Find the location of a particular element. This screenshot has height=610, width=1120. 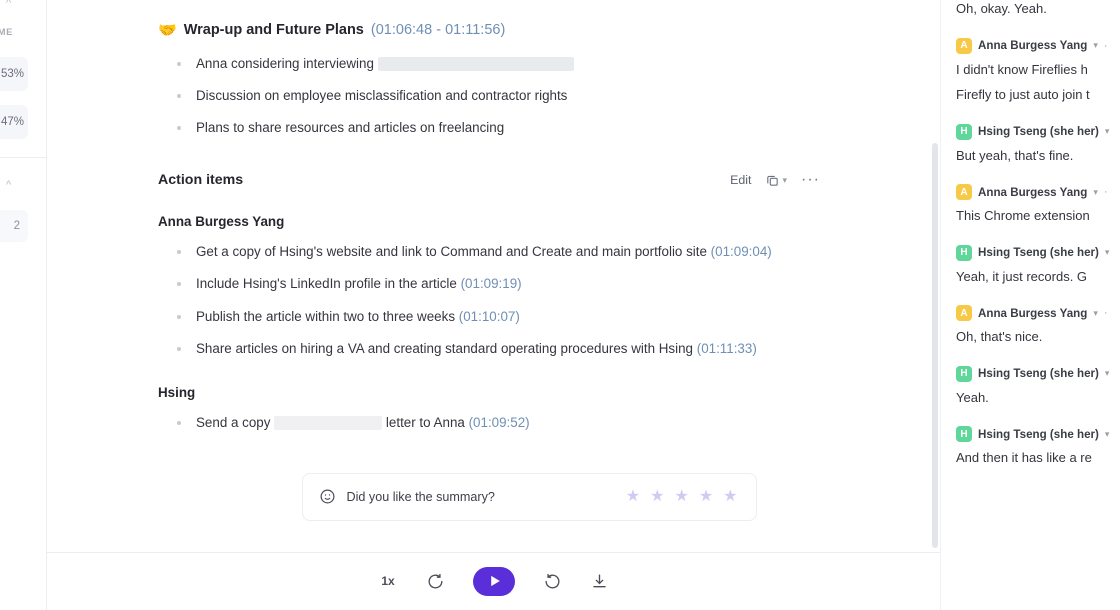

avatar: A is located at coordinates (964, 192).